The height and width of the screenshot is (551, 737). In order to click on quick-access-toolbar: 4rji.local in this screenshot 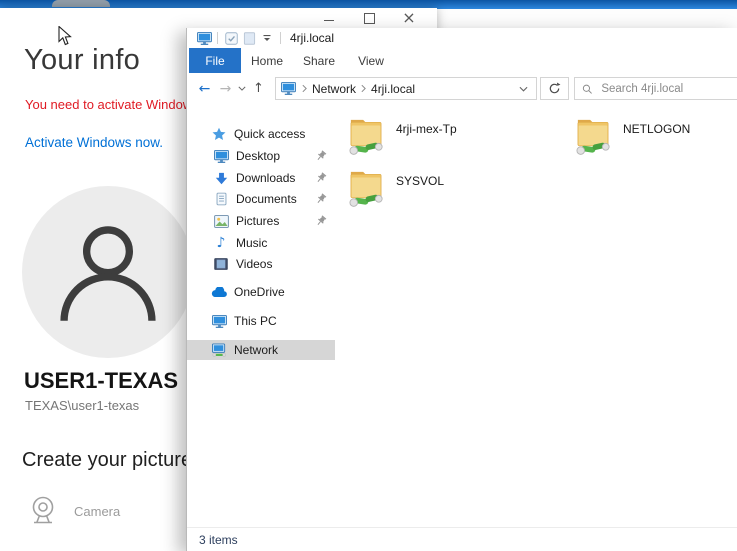, I will do `click(462, 38)`.